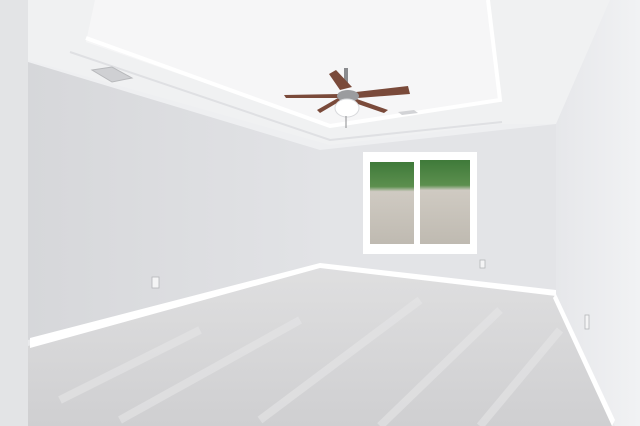 The image size is (640, 426). What do you see at coordinates (445, 202) in the screenshot?
I see `window-pane-right` at bounding box center [445, 202].